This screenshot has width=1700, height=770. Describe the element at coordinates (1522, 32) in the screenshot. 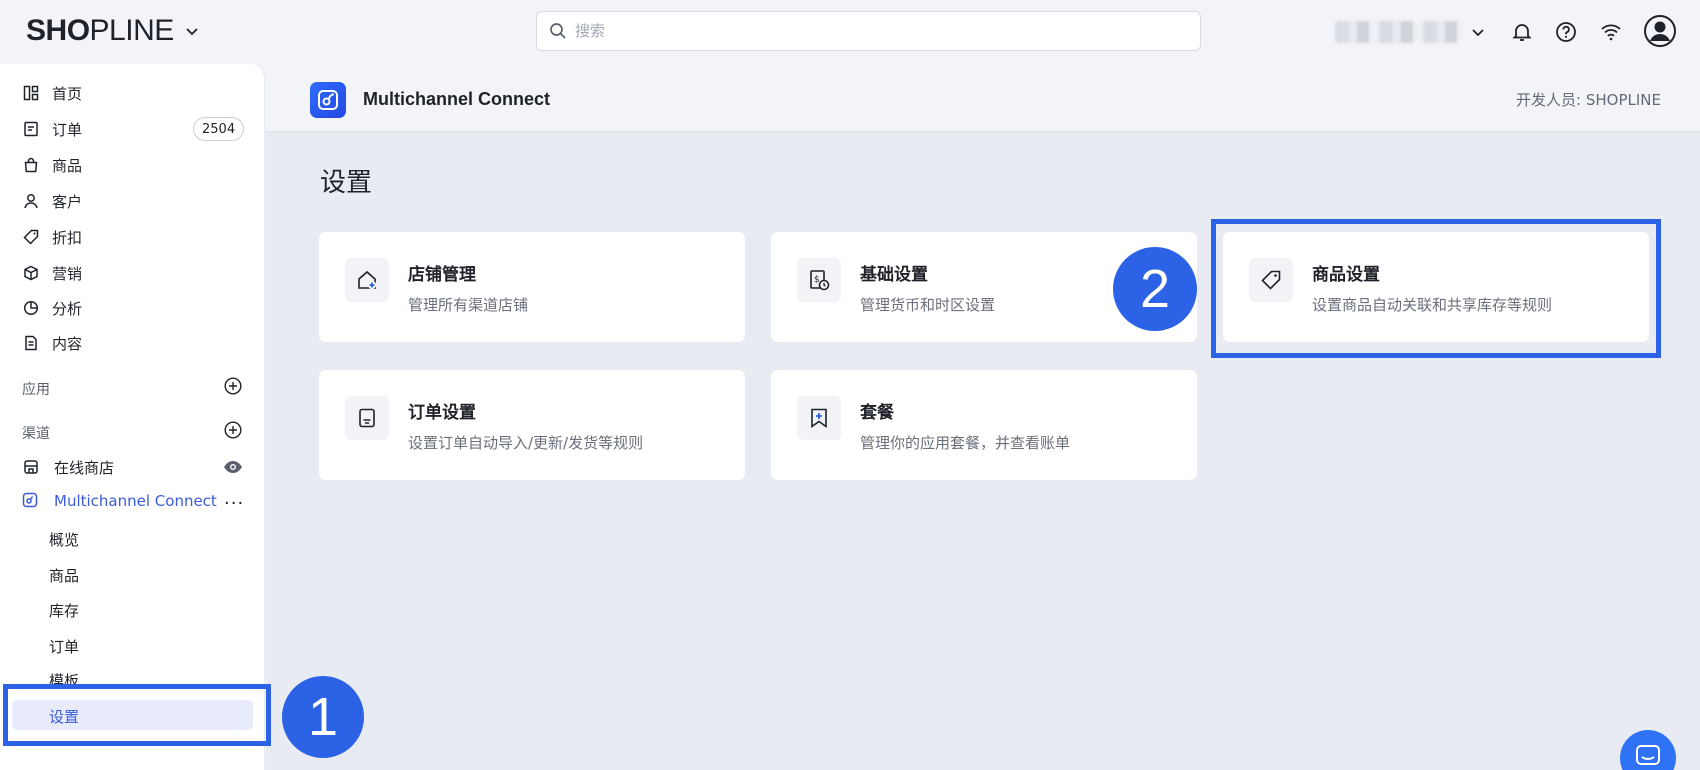

I see `bell-icon` at that location.